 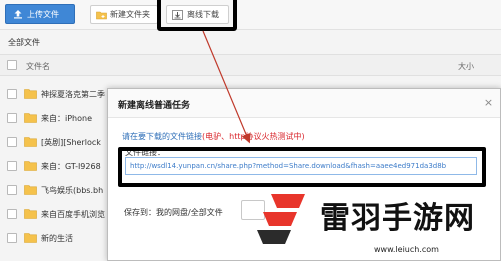 I want to click on new-folder-icon, so click(x=101, y=15).